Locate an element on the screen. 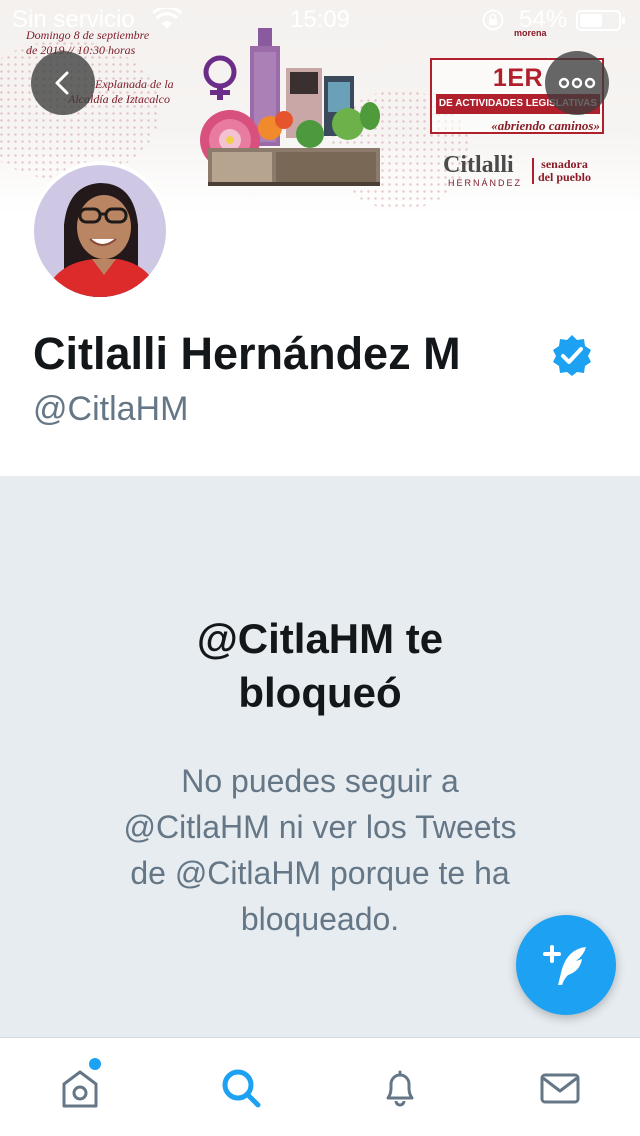 The width and height of the screenshot is (640, 1136). verified-badge-icon is located at coordinates (572, 355).